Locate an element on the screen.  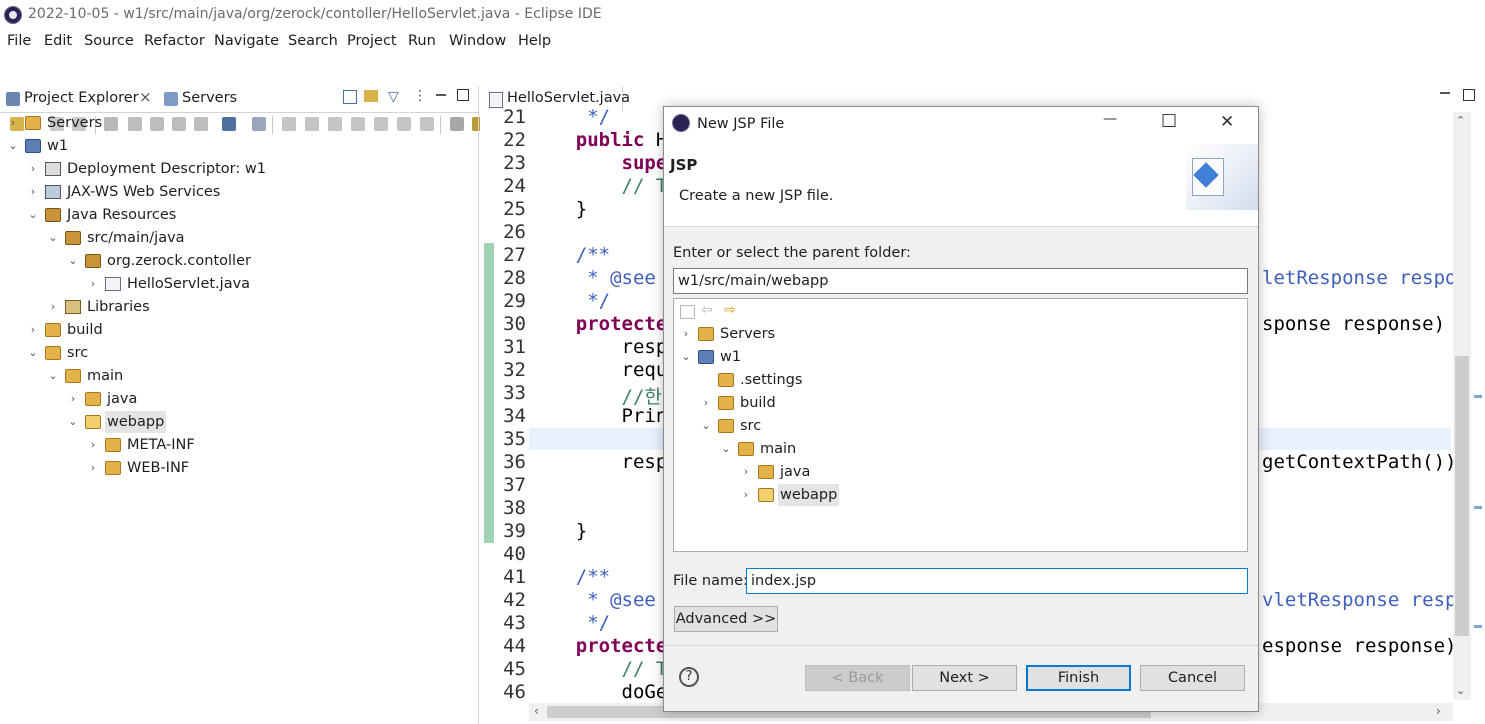
line-number: 46 is located at coordinates (514, 692).